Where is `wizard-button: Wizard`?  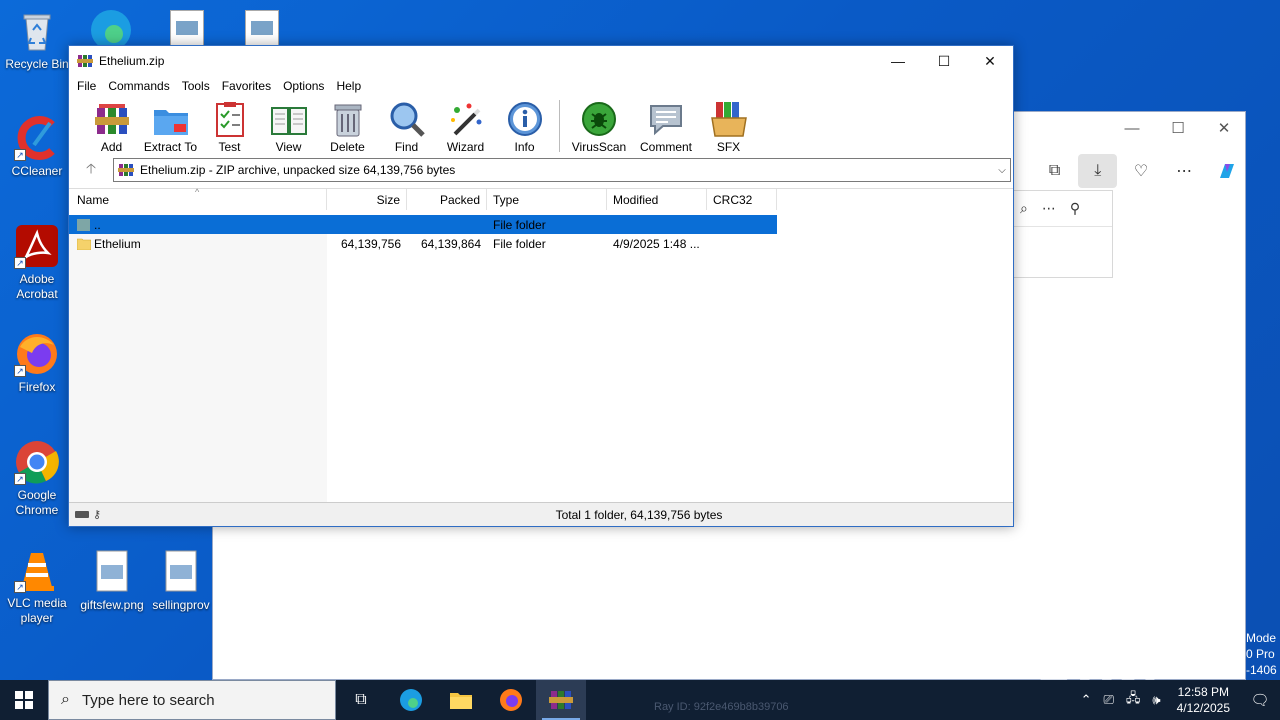
wizard-button: Wizard is located at coordinates (465, 127).